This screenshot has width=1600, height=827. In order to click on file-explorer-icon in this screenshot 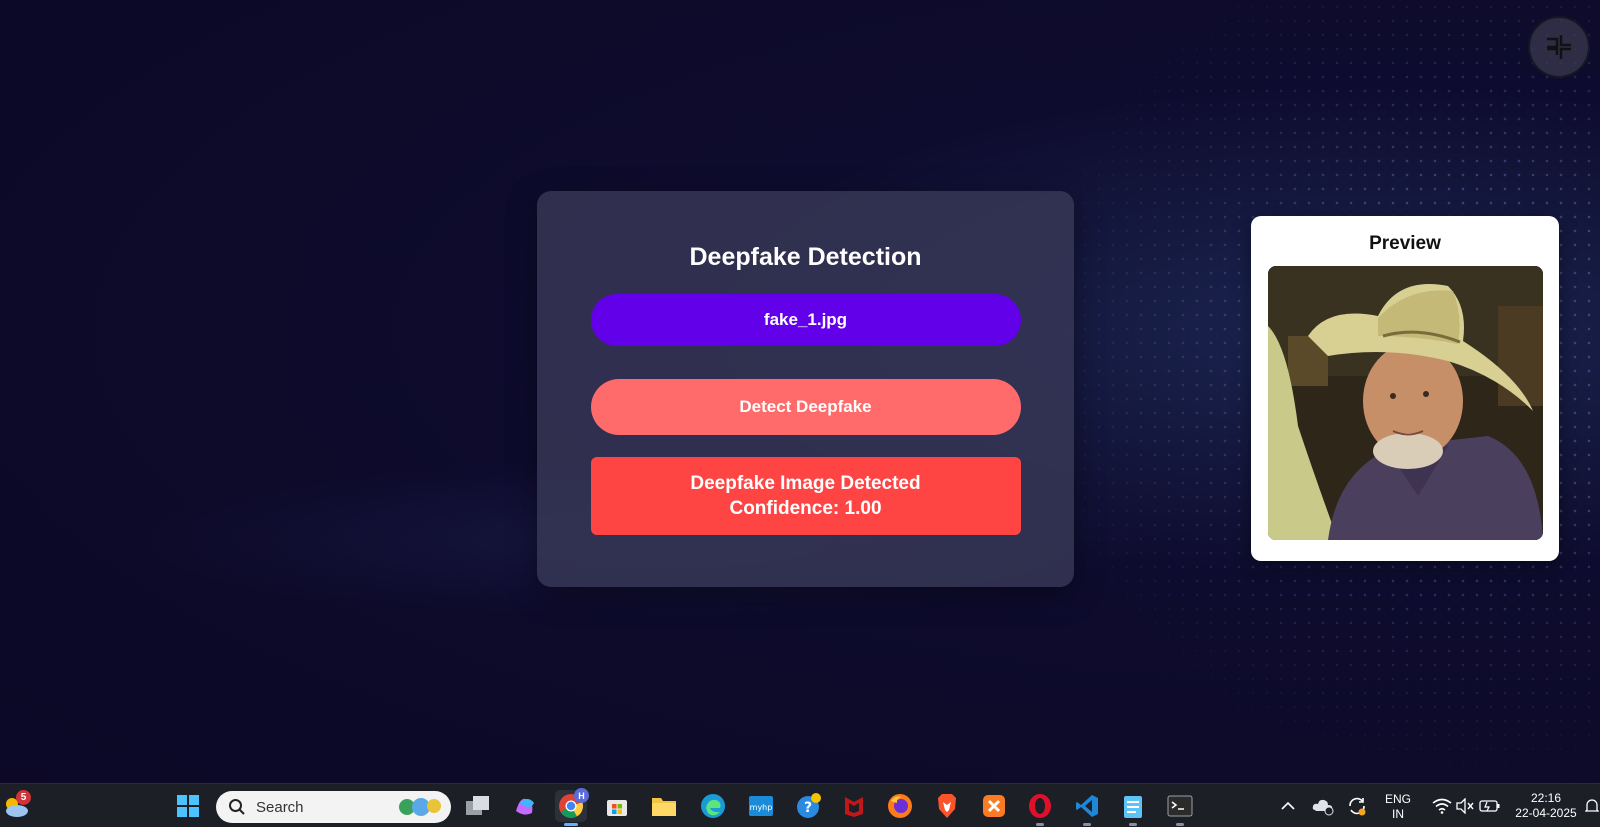, I will do `click(664, 806)`.